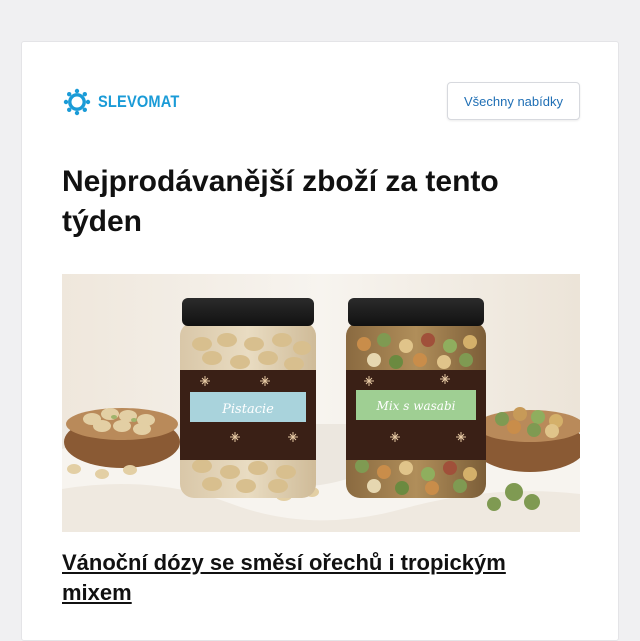  What do you see at coordinates (77, 102) in the screenshot?
I see `gear-icon` at bounding box center [77, 102].